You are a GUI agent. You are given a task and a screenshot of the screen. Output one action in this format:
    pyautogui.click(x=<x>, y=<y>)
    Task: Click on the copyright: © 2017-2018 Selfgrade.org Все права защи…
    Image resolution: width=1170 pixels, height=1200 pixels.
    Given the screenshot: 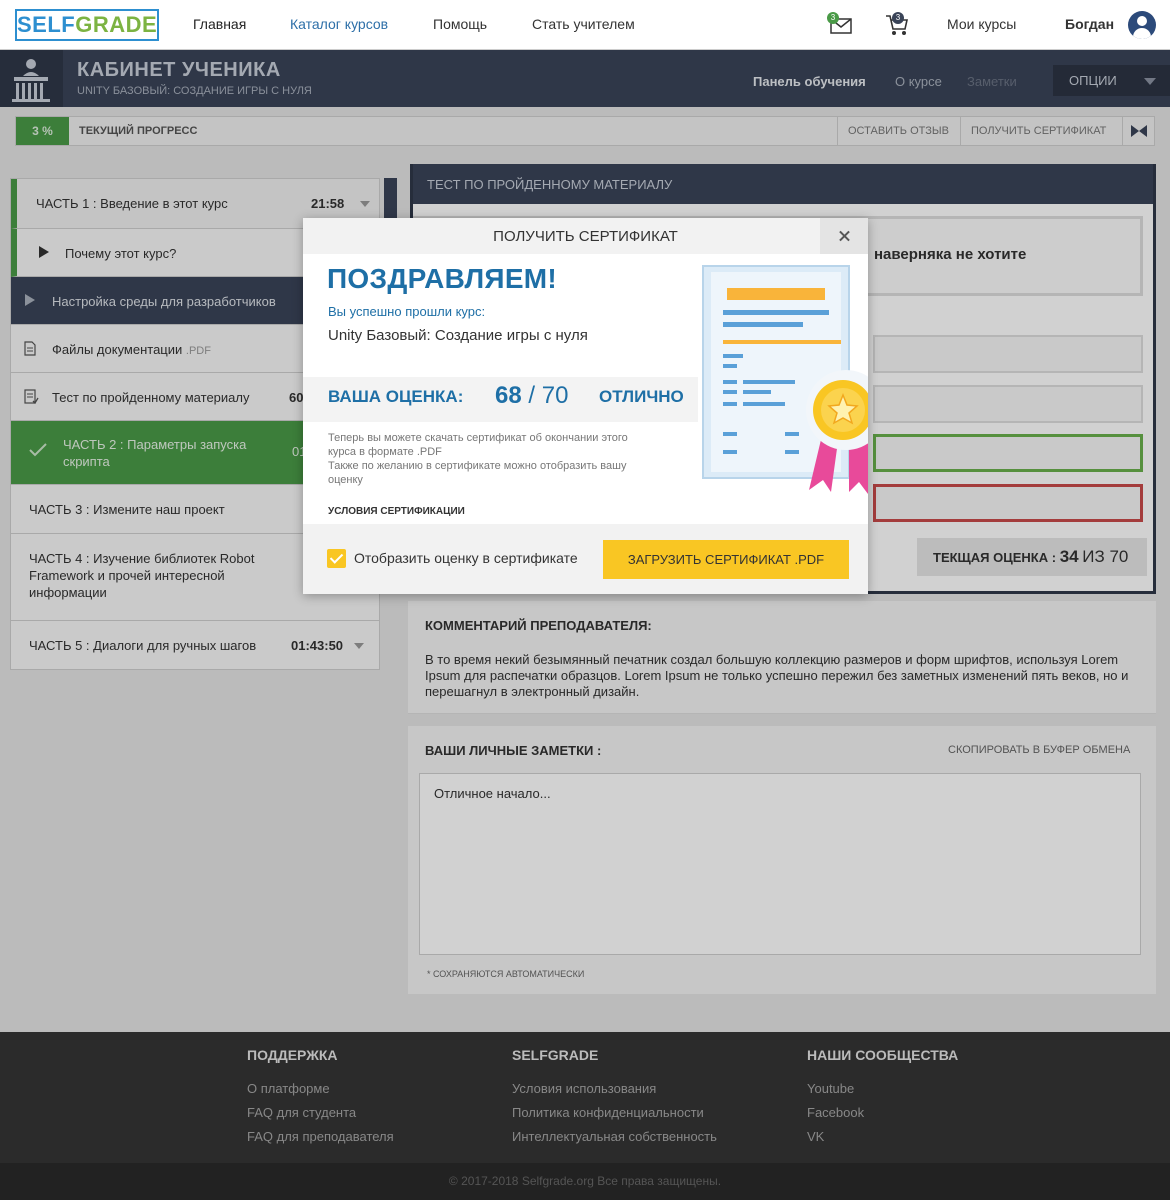 What is the action you would take?
    pyautogui.click(x=585, y=1181)
    